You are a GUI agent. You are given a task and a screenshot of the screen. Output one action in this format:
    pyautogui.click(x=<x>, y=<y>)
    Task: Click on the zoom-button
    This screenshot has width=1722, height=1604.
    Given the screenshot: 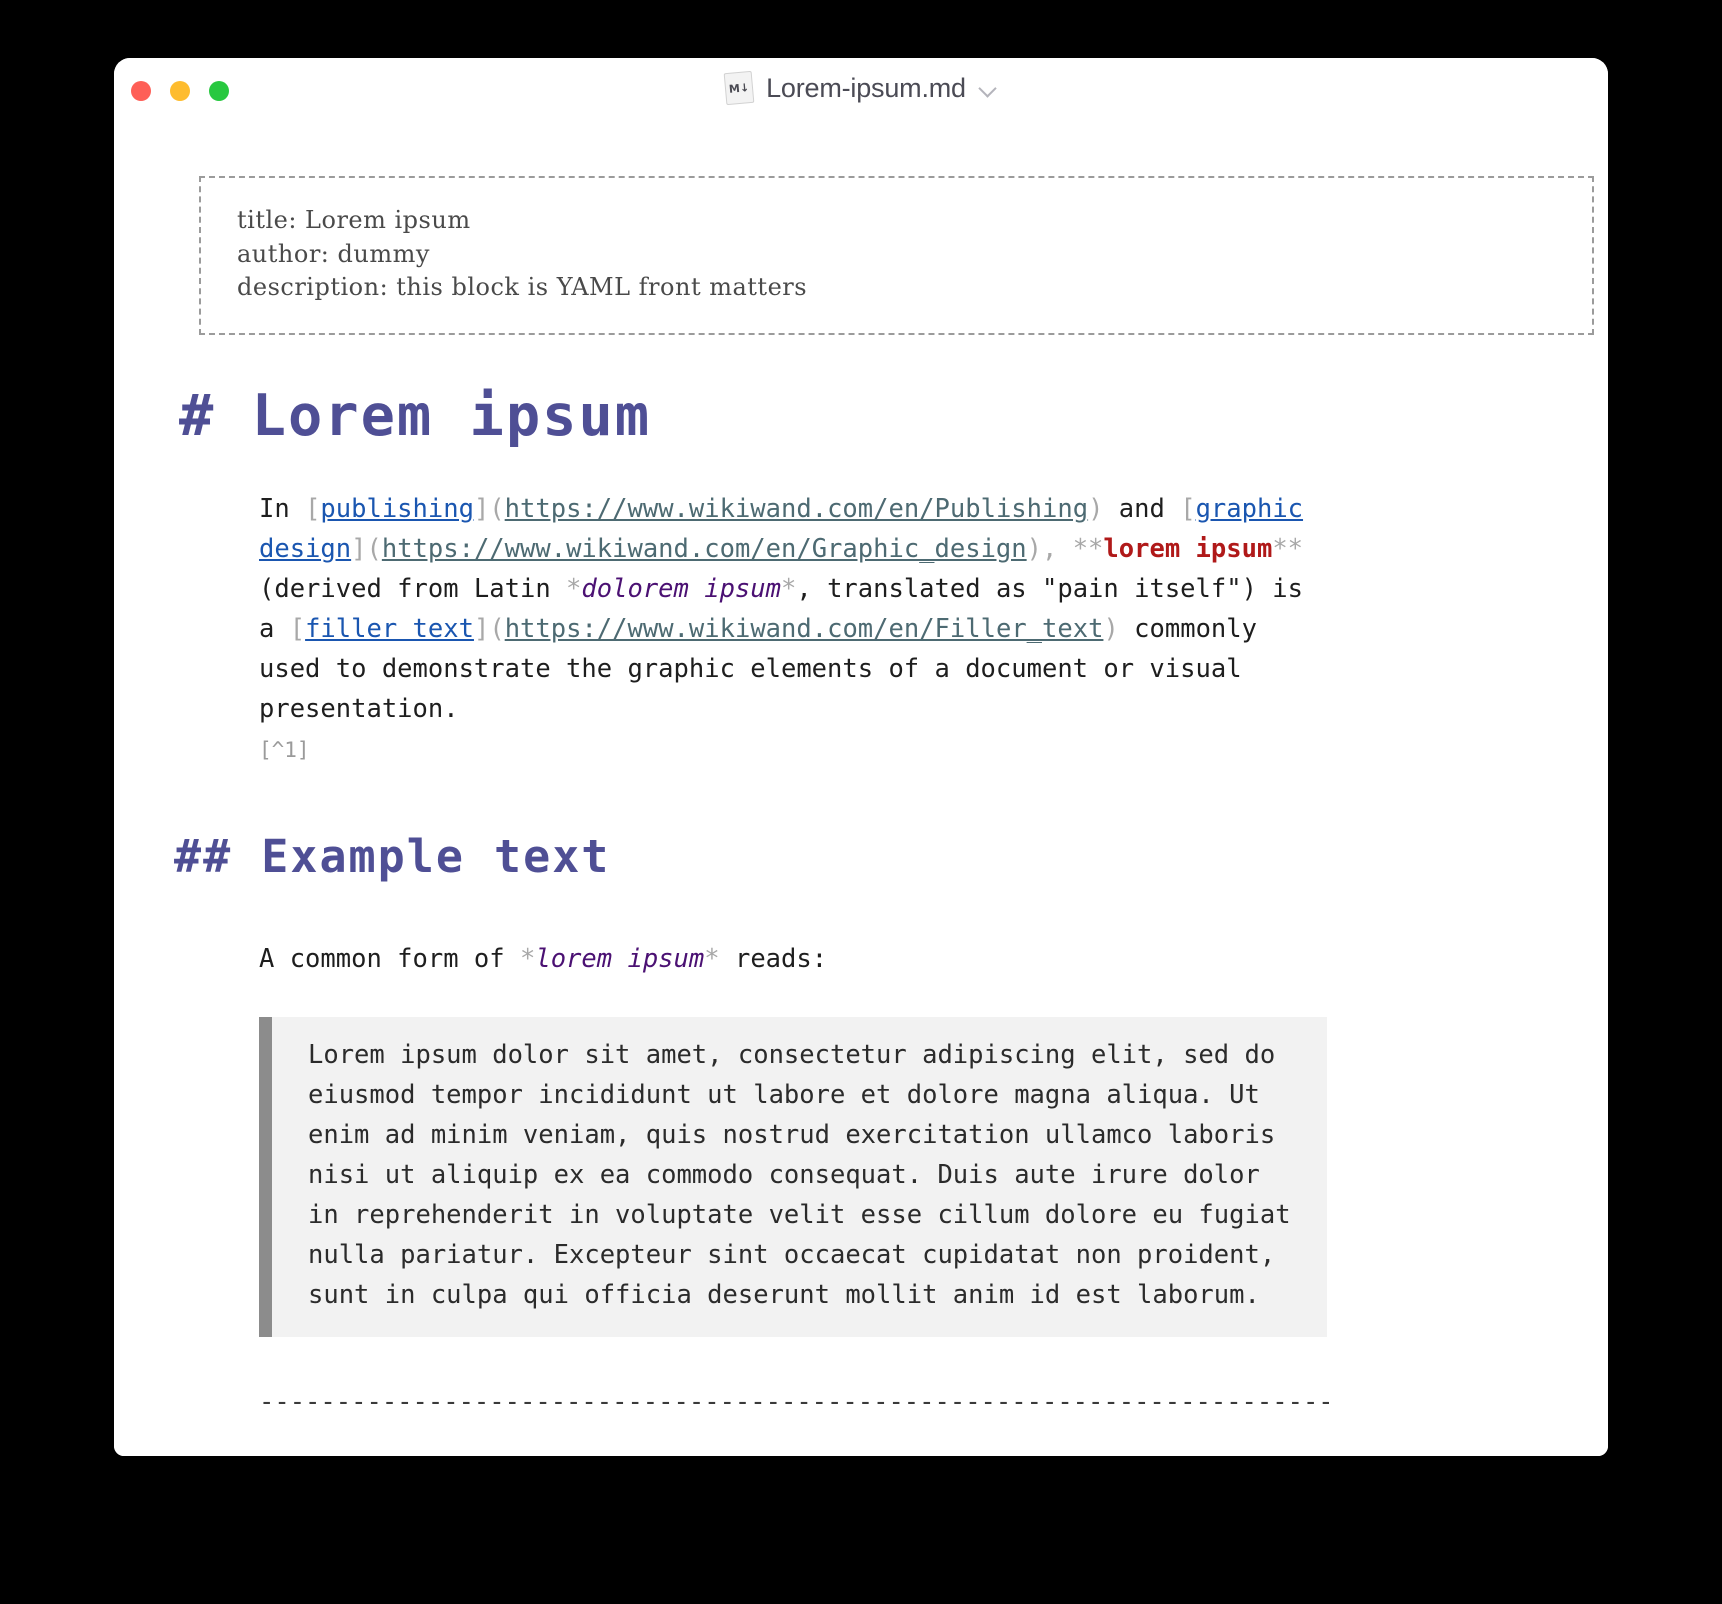 What is the action you would take?
    pyautogui.click(x=219, y=91)
    